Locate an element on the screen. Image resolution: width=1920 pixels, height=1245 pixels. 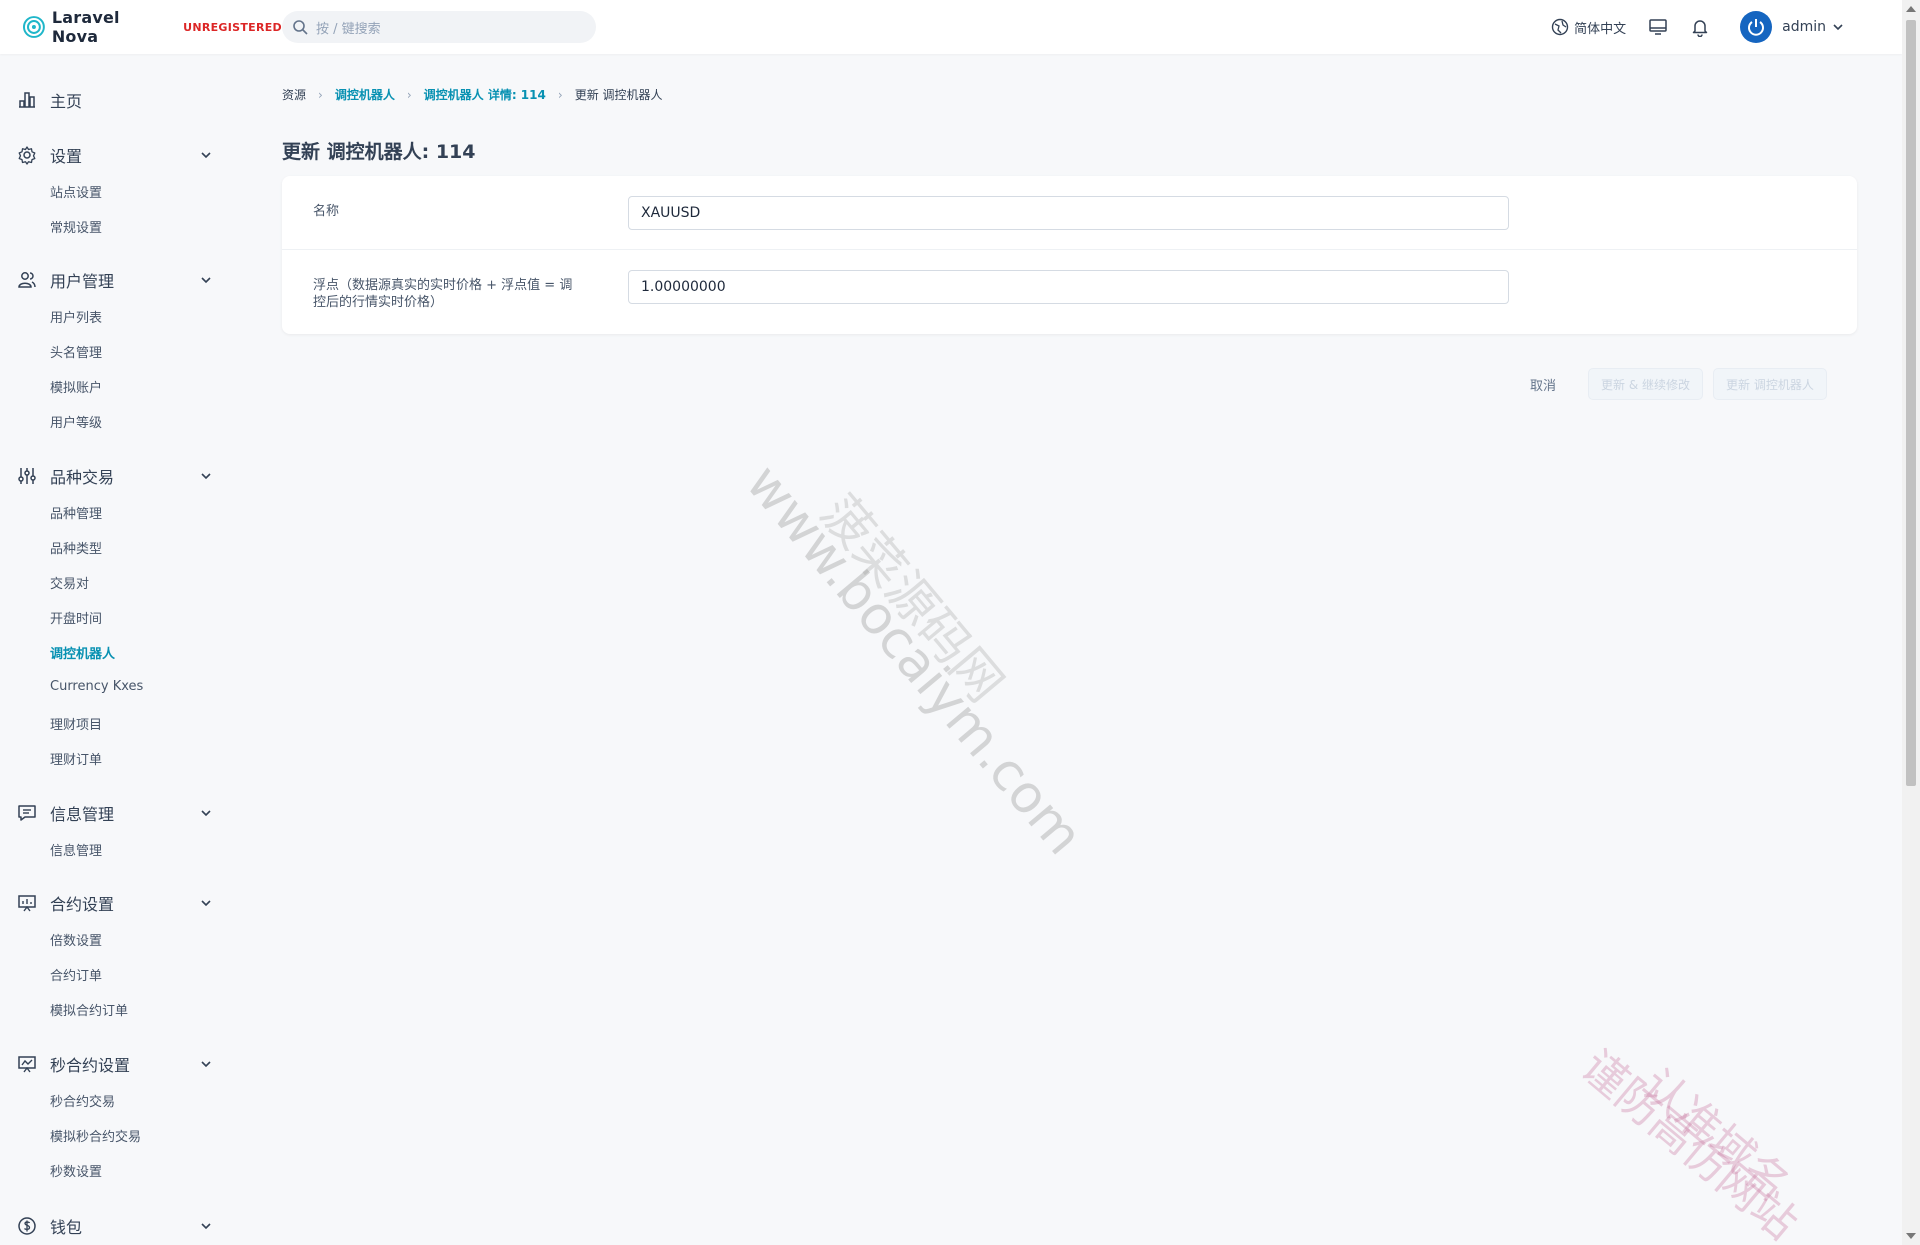
scroll-up-icon is located at coordinates (1911, 9).